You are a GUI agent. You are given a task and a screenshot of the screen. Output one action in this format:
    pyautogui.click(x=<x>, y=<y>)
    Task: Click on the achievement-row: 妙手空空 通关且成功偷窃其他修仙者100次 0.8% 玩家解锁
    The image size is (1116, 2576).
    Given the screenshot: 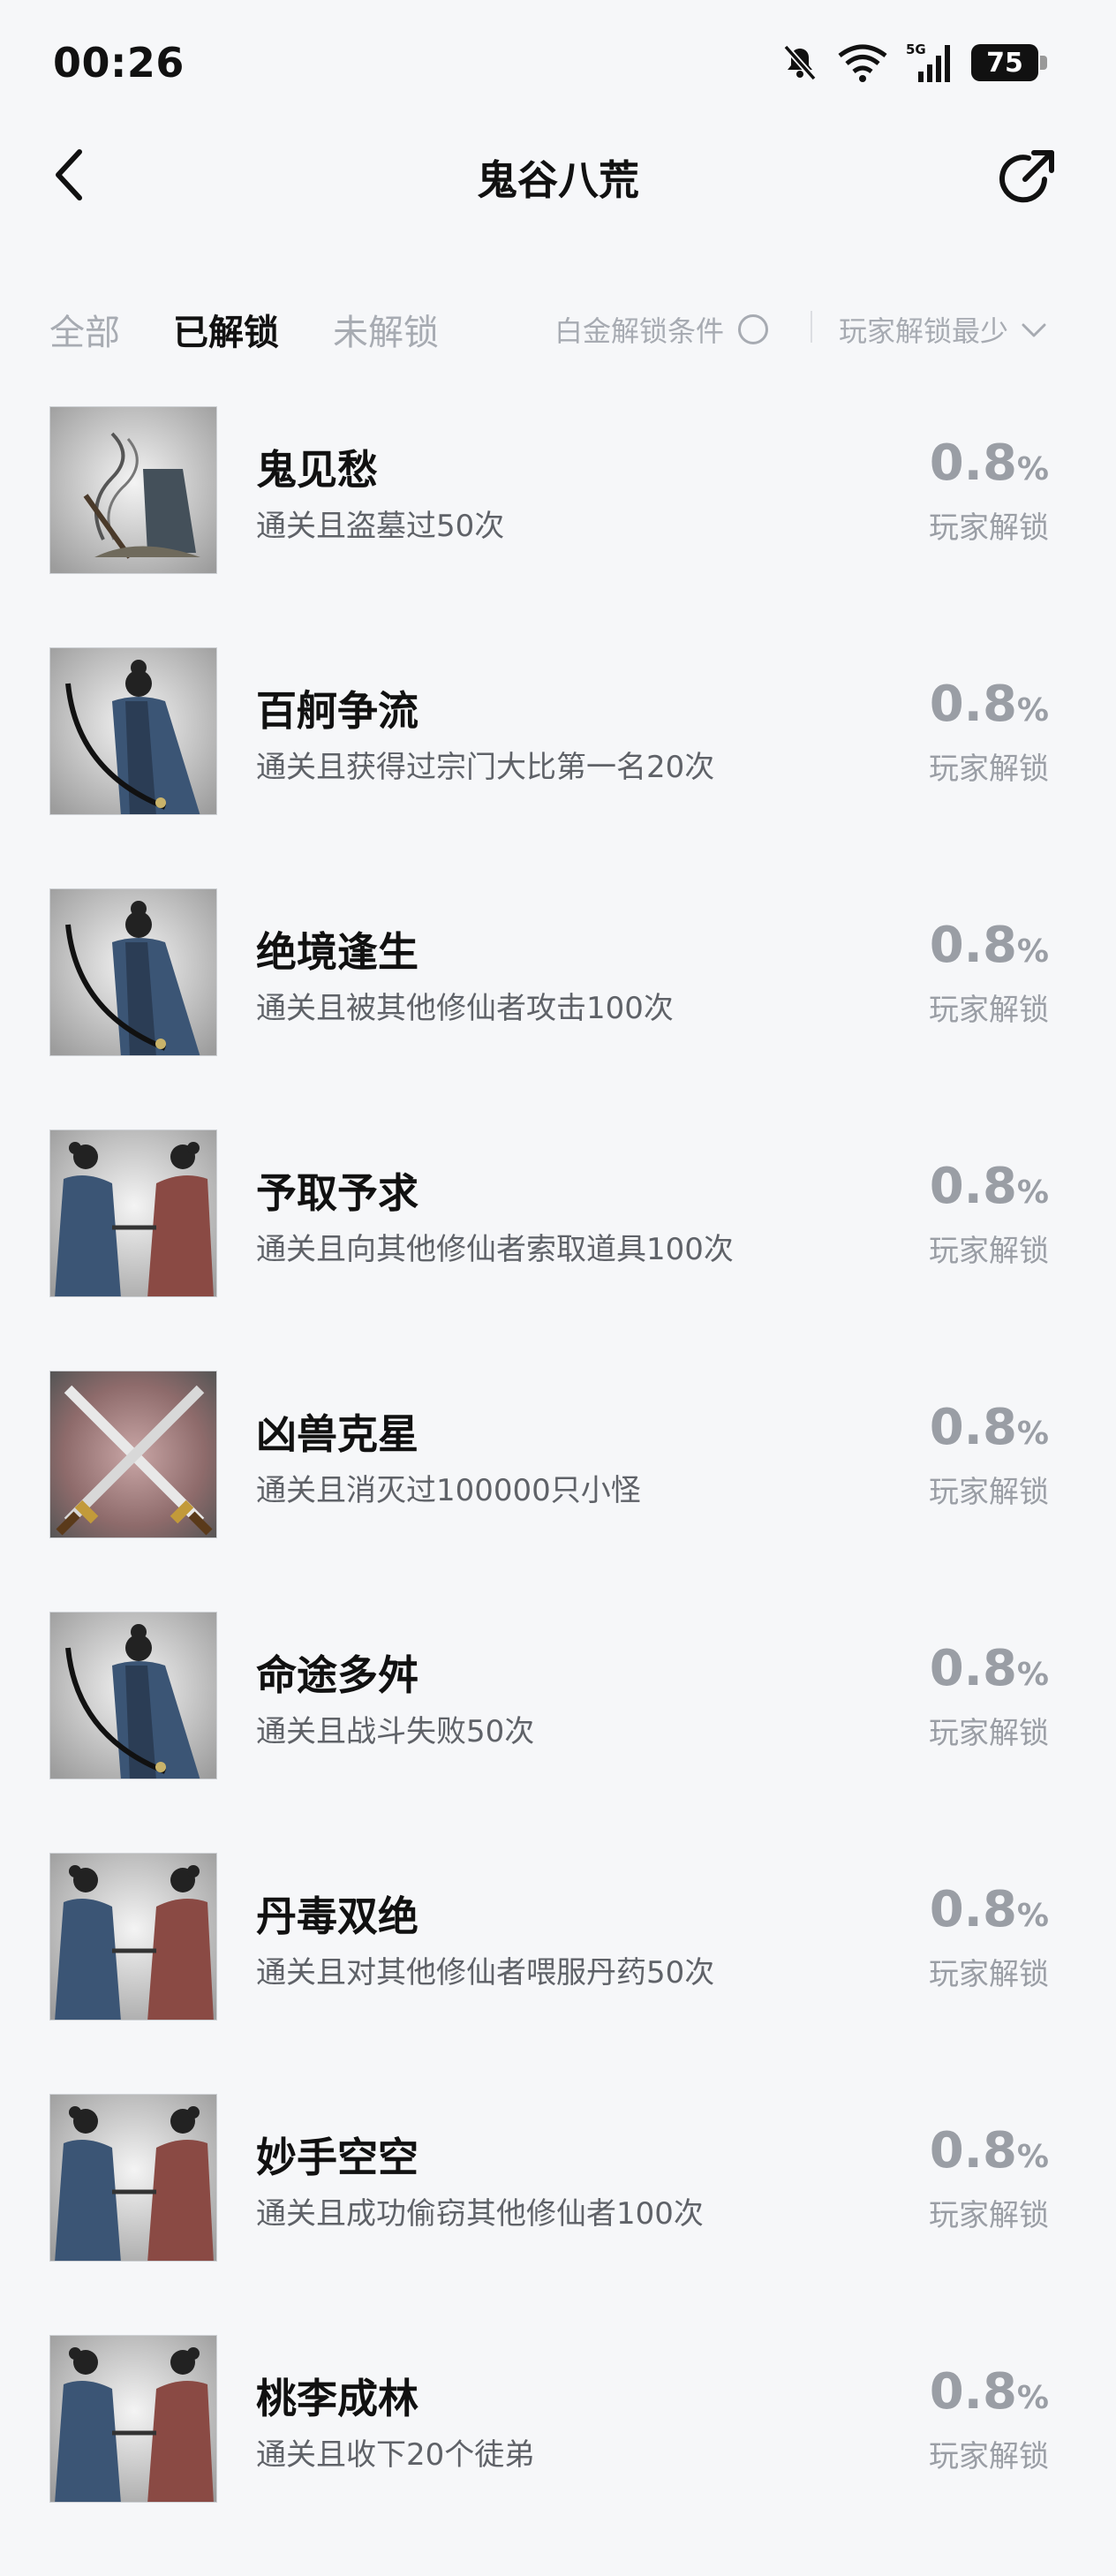 What is the action you would take?
    pyautogui.click(x=558, y=2214)
    